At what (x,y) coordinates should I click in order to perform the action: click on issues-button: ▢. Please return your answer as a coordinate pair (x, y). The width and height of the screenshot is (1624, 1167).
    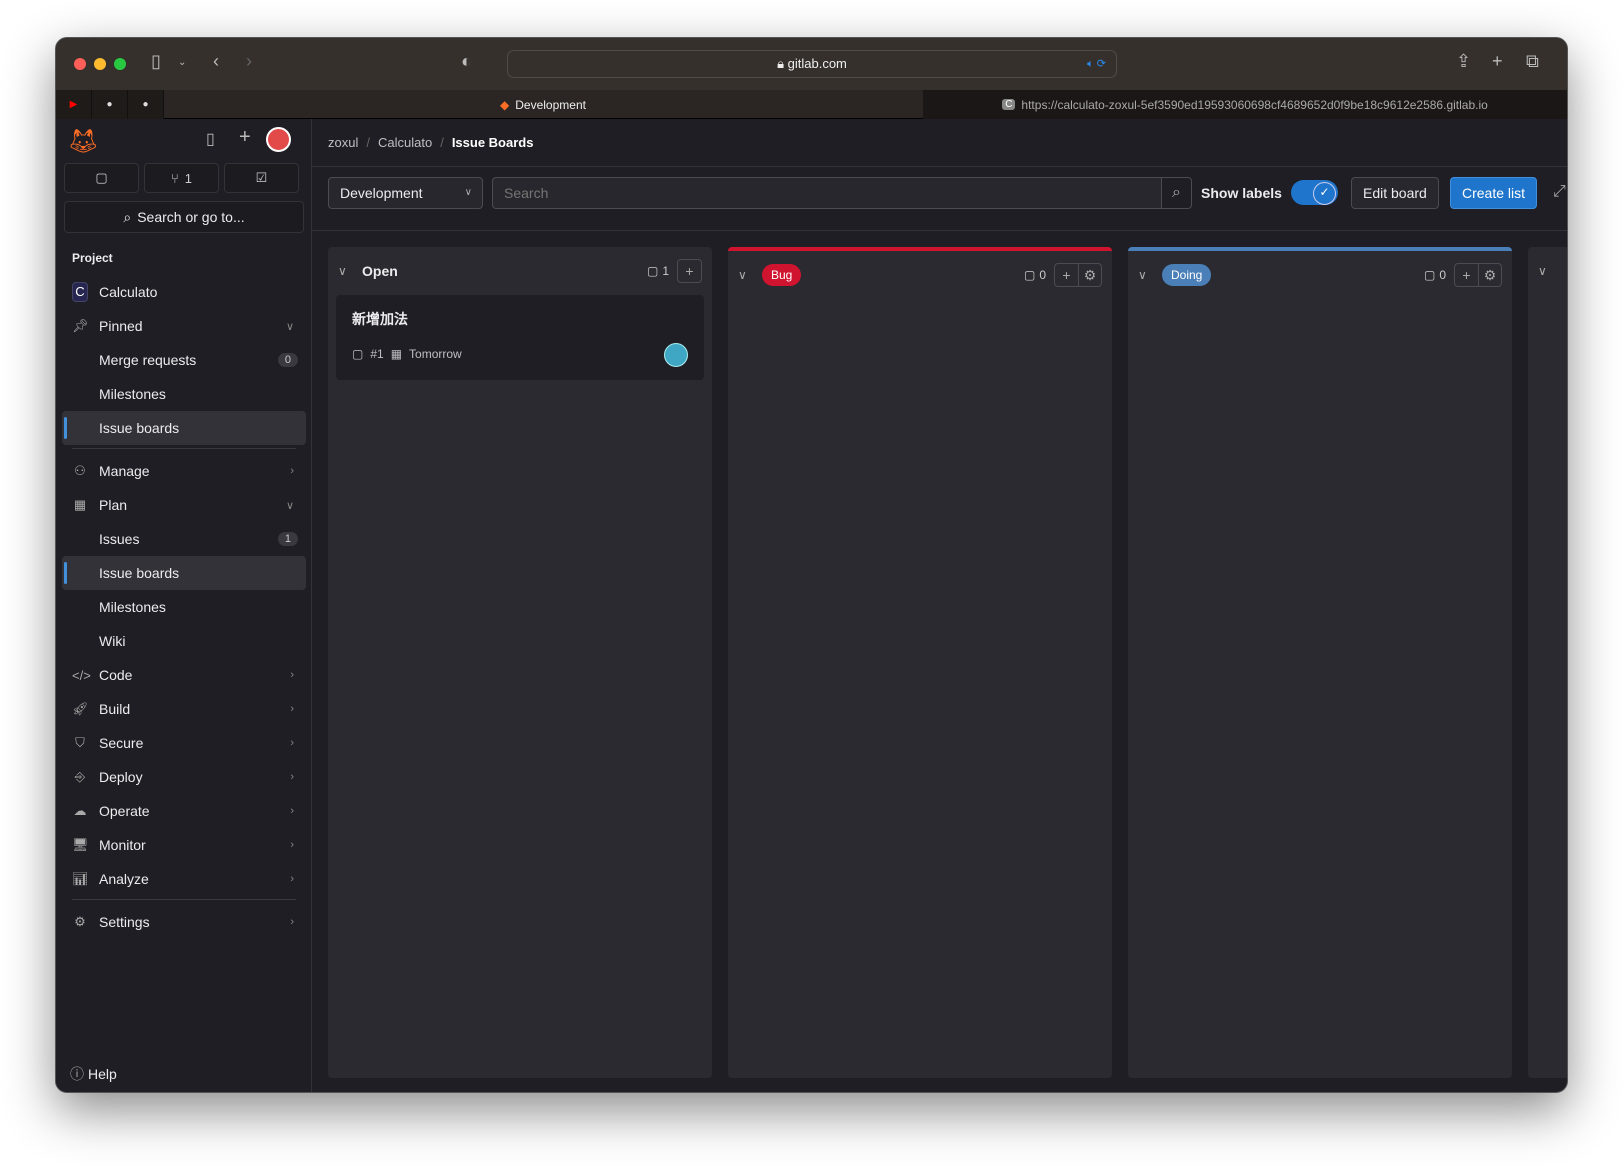
    Looking at the image, I should click on (101, 178).